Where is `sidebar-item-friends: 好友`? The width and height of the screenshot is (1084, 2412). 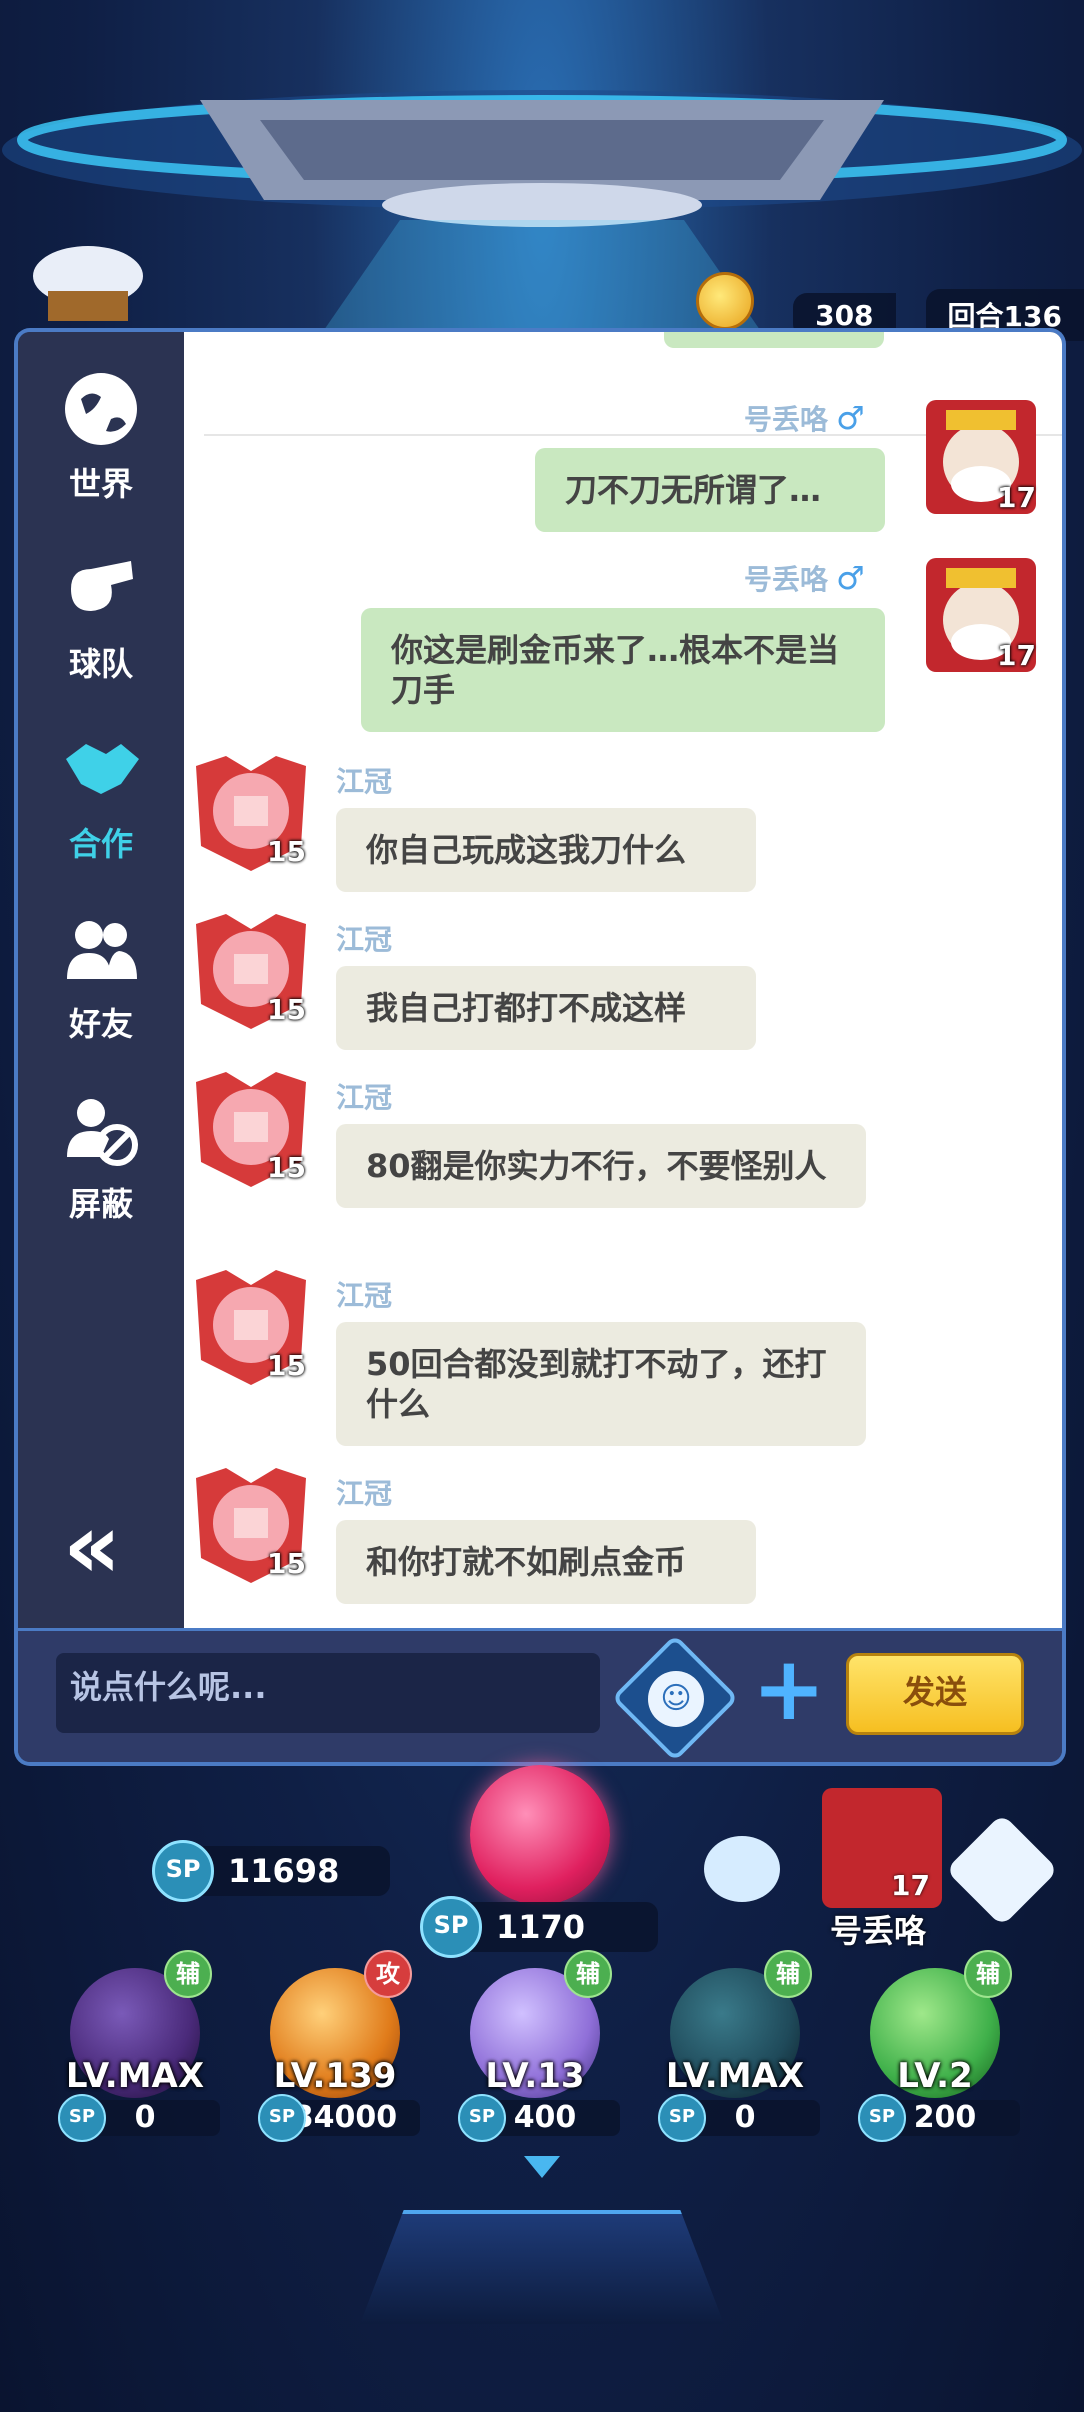 sidebar-item-friends: 好友 is located at coordinates (101, 977).